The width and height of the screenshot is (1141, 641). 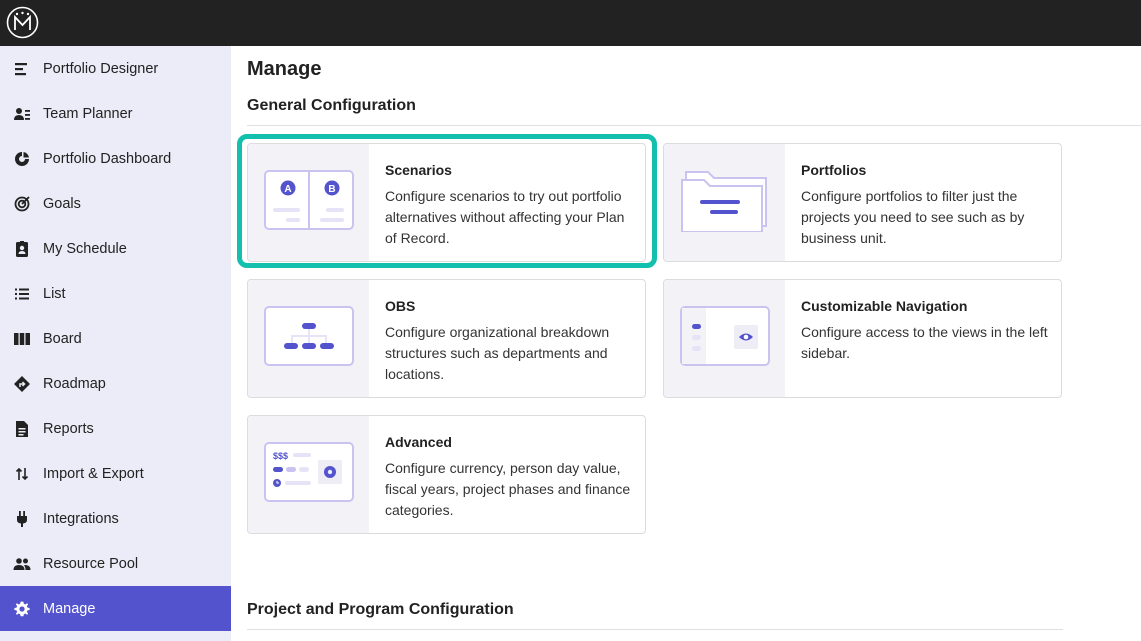 I want to click on sidebar-item-board: Board, so click(x=115, y=338).